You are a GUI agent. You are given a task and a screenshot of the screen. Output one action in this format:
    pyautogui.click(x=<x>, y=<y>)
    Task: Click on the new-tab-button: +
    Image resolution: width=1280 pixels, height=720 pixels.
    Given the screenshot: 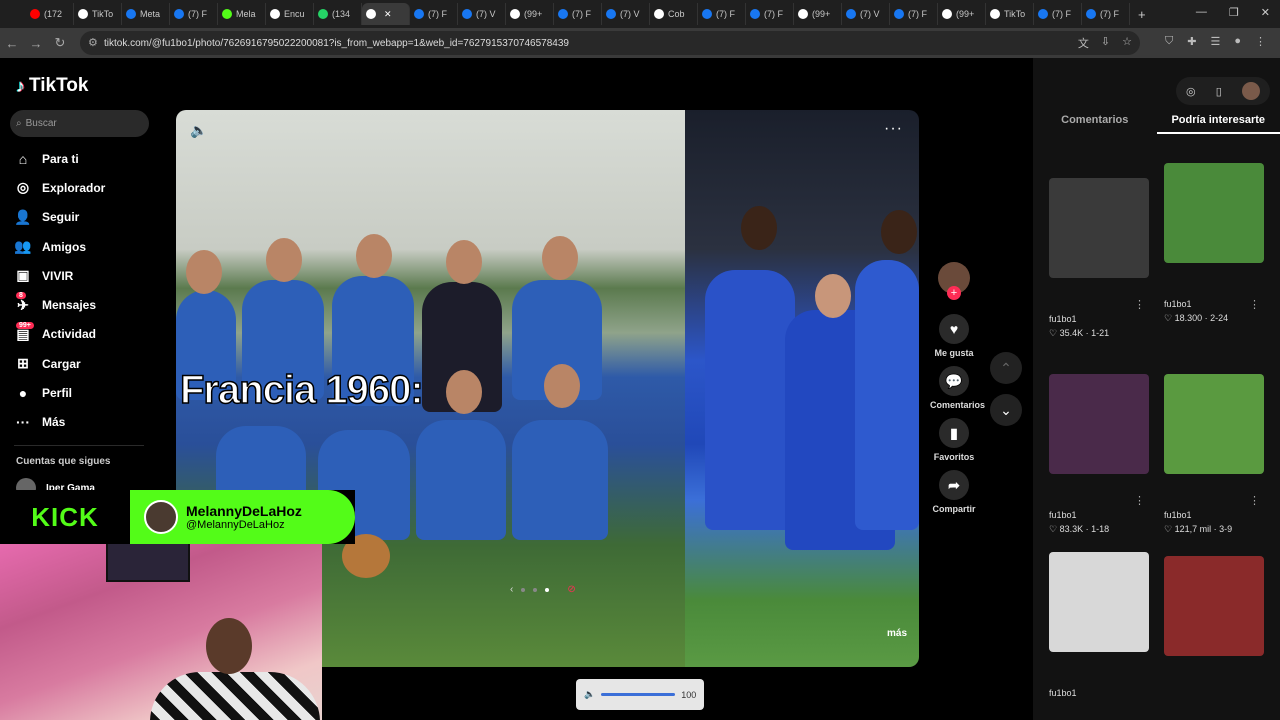 What is the action you would take?
    pyautogui.click(x=1142, y=14)
    